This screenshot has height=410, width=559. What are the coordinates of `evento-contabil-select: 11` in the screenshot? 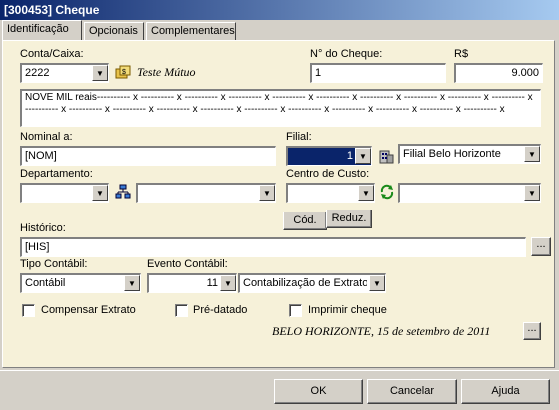 It's located at (192, 283).